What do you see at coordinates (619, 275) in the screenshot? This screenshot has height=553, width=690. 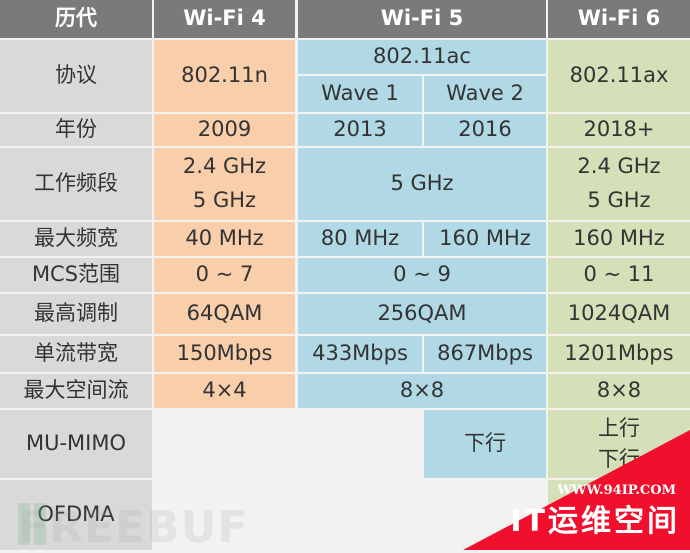 I see `cell-mcs-wifi6: 0 ~ 11` at bounding box center [619, 275].